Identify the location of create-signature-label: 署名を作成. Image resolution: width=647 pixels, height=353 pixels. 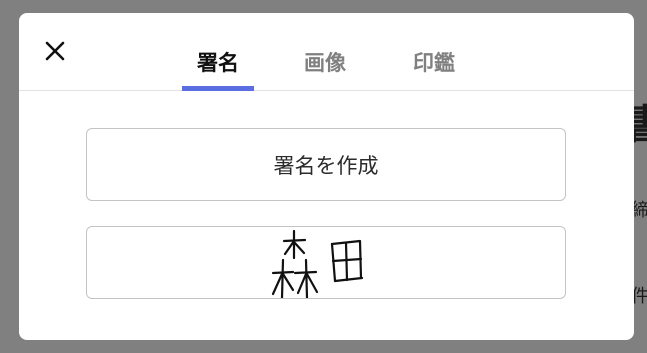
(326, 165).